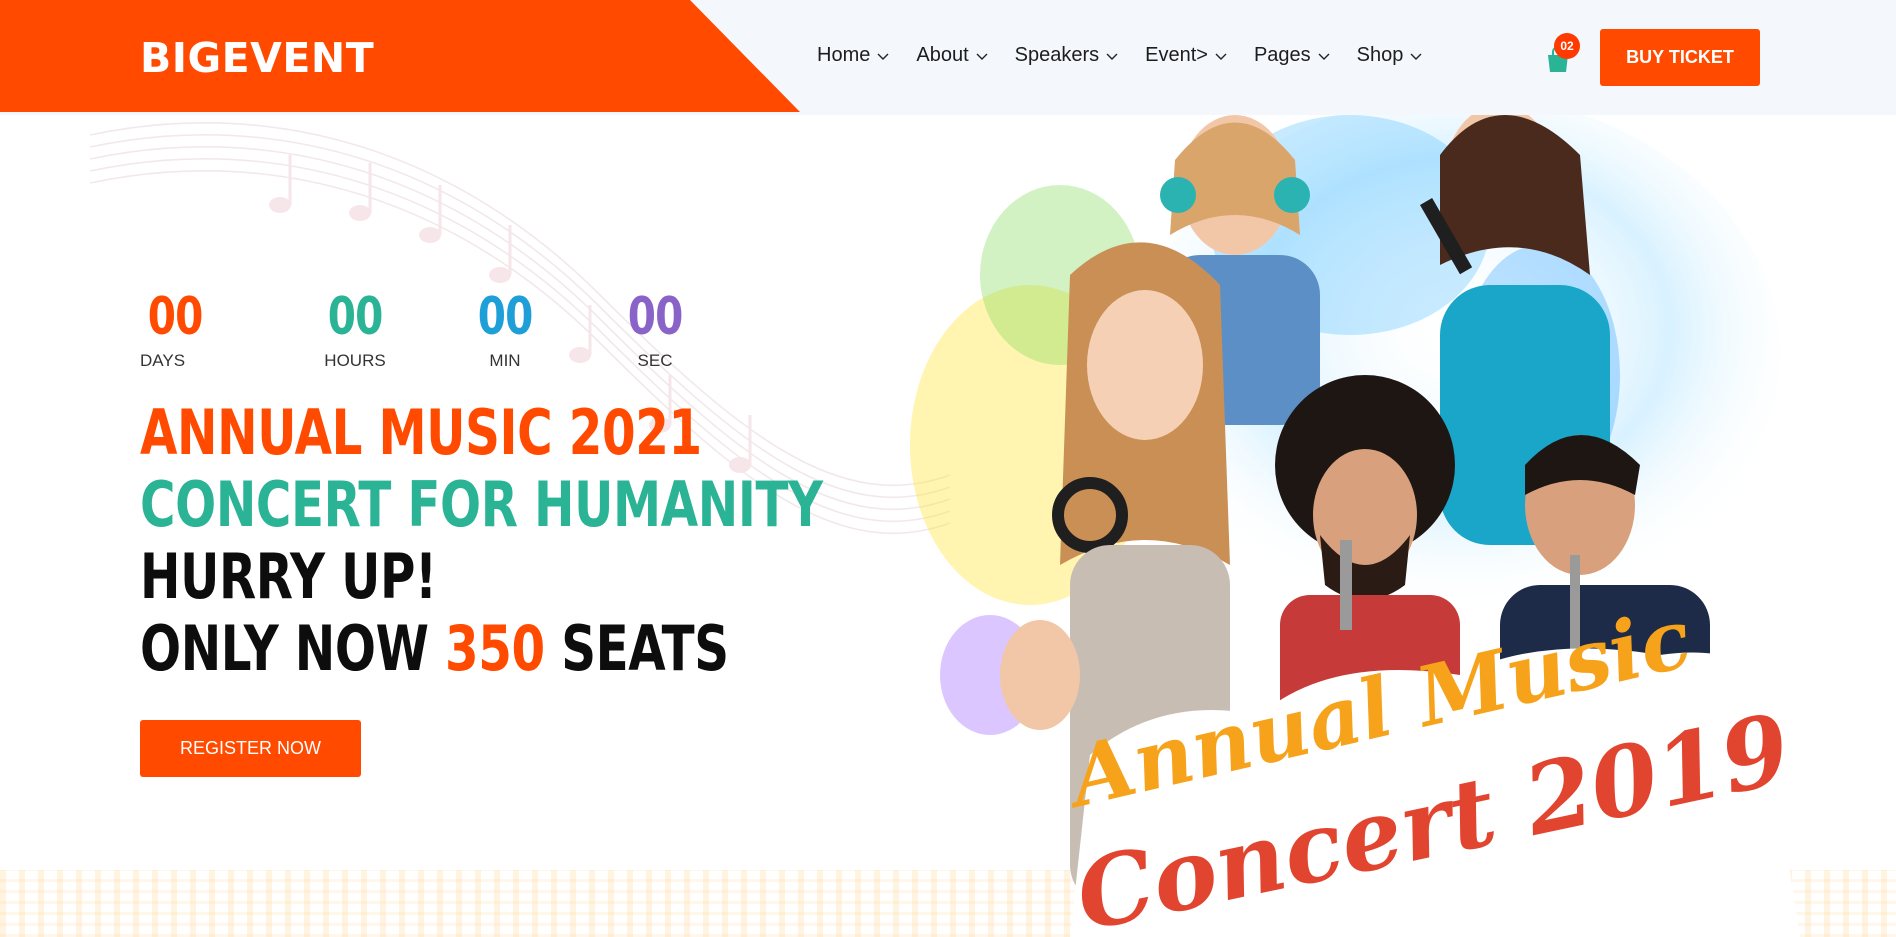 This screenshot has width=1896, height=937. I want to click on countdown-sec-label: SEC, so click(655, 360).